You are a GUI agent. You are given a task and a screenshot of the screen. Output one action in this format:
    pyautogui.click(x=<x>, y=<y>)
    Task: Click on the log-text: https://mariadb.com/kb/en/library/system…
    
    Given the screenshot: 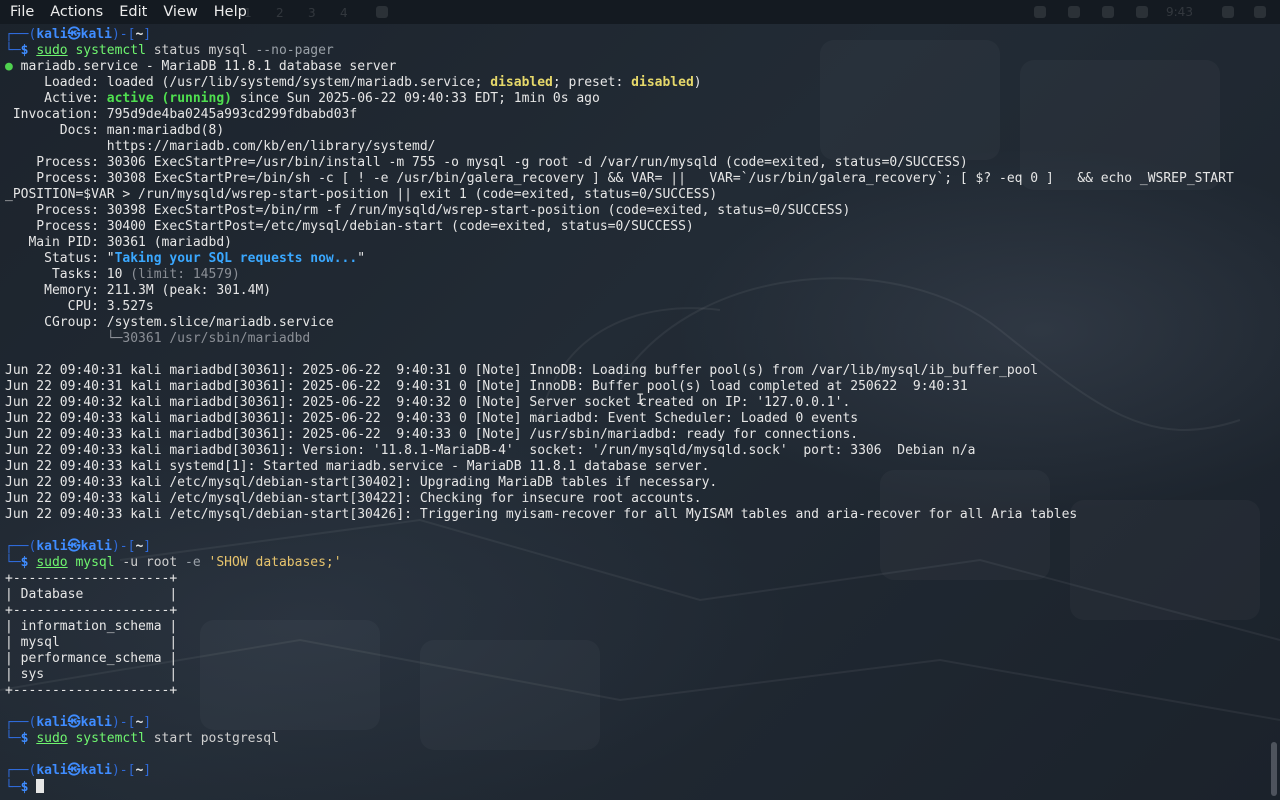 What is the action you would take?
    pyautogui.click(x=220, y=146)
    